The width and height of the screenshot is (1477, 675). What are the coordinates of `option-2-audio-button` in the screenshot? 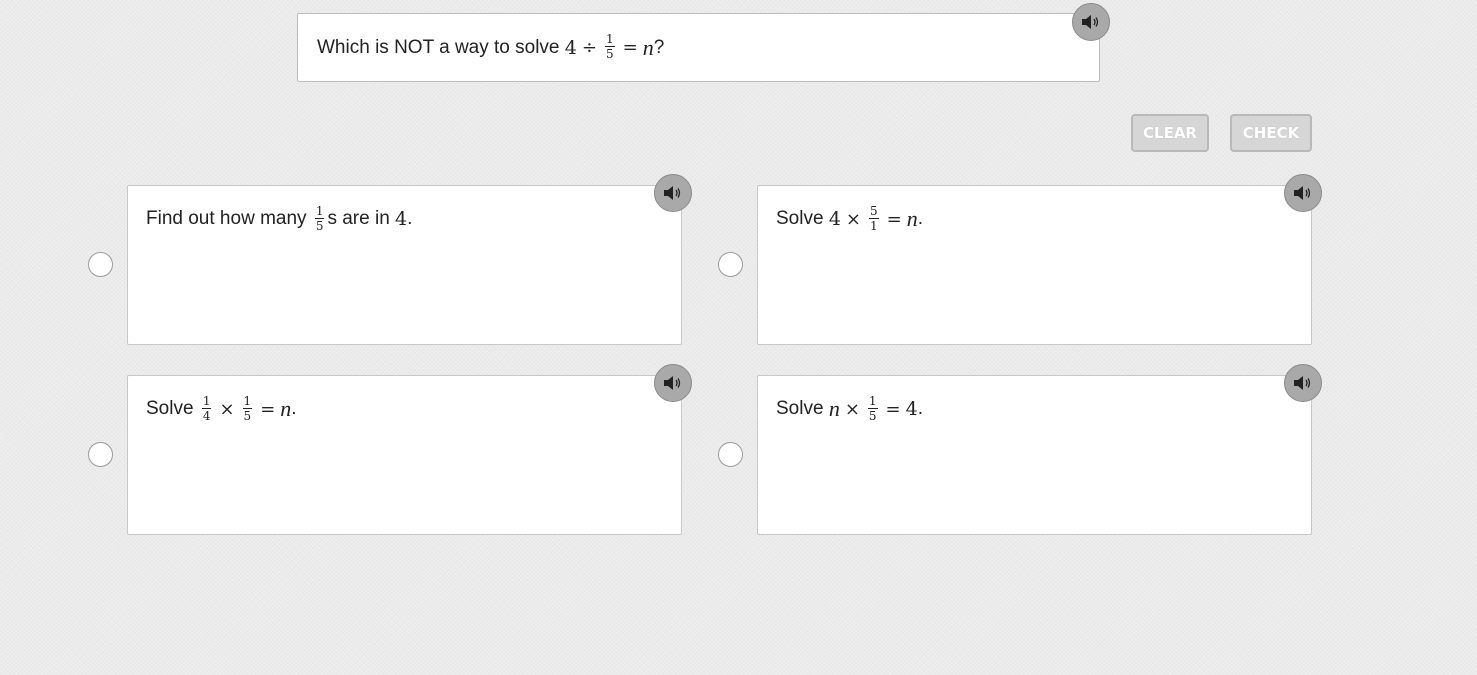 It's located at (1303, 193).